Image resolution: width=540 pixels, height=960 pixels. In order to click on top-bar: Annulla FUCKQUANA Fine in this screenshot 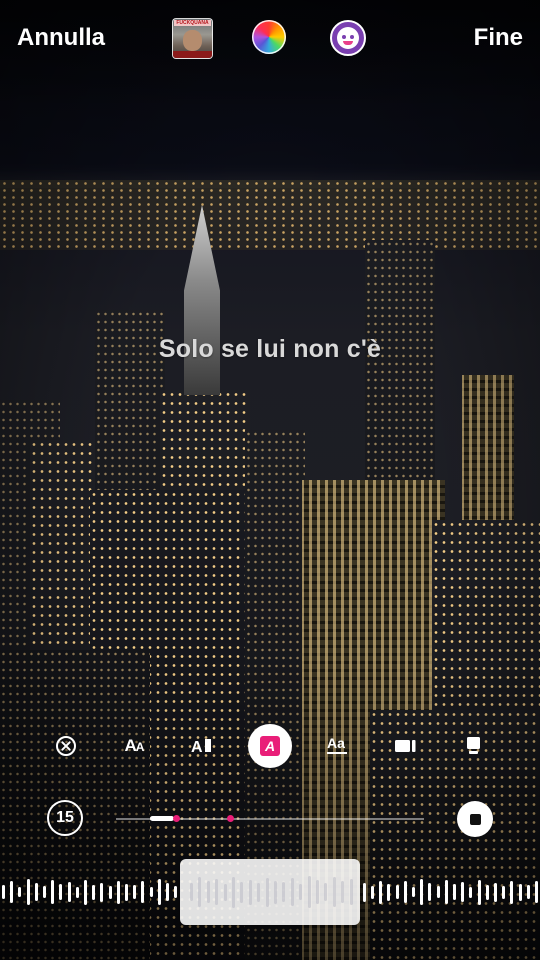, I will do `click(270, 40)`.